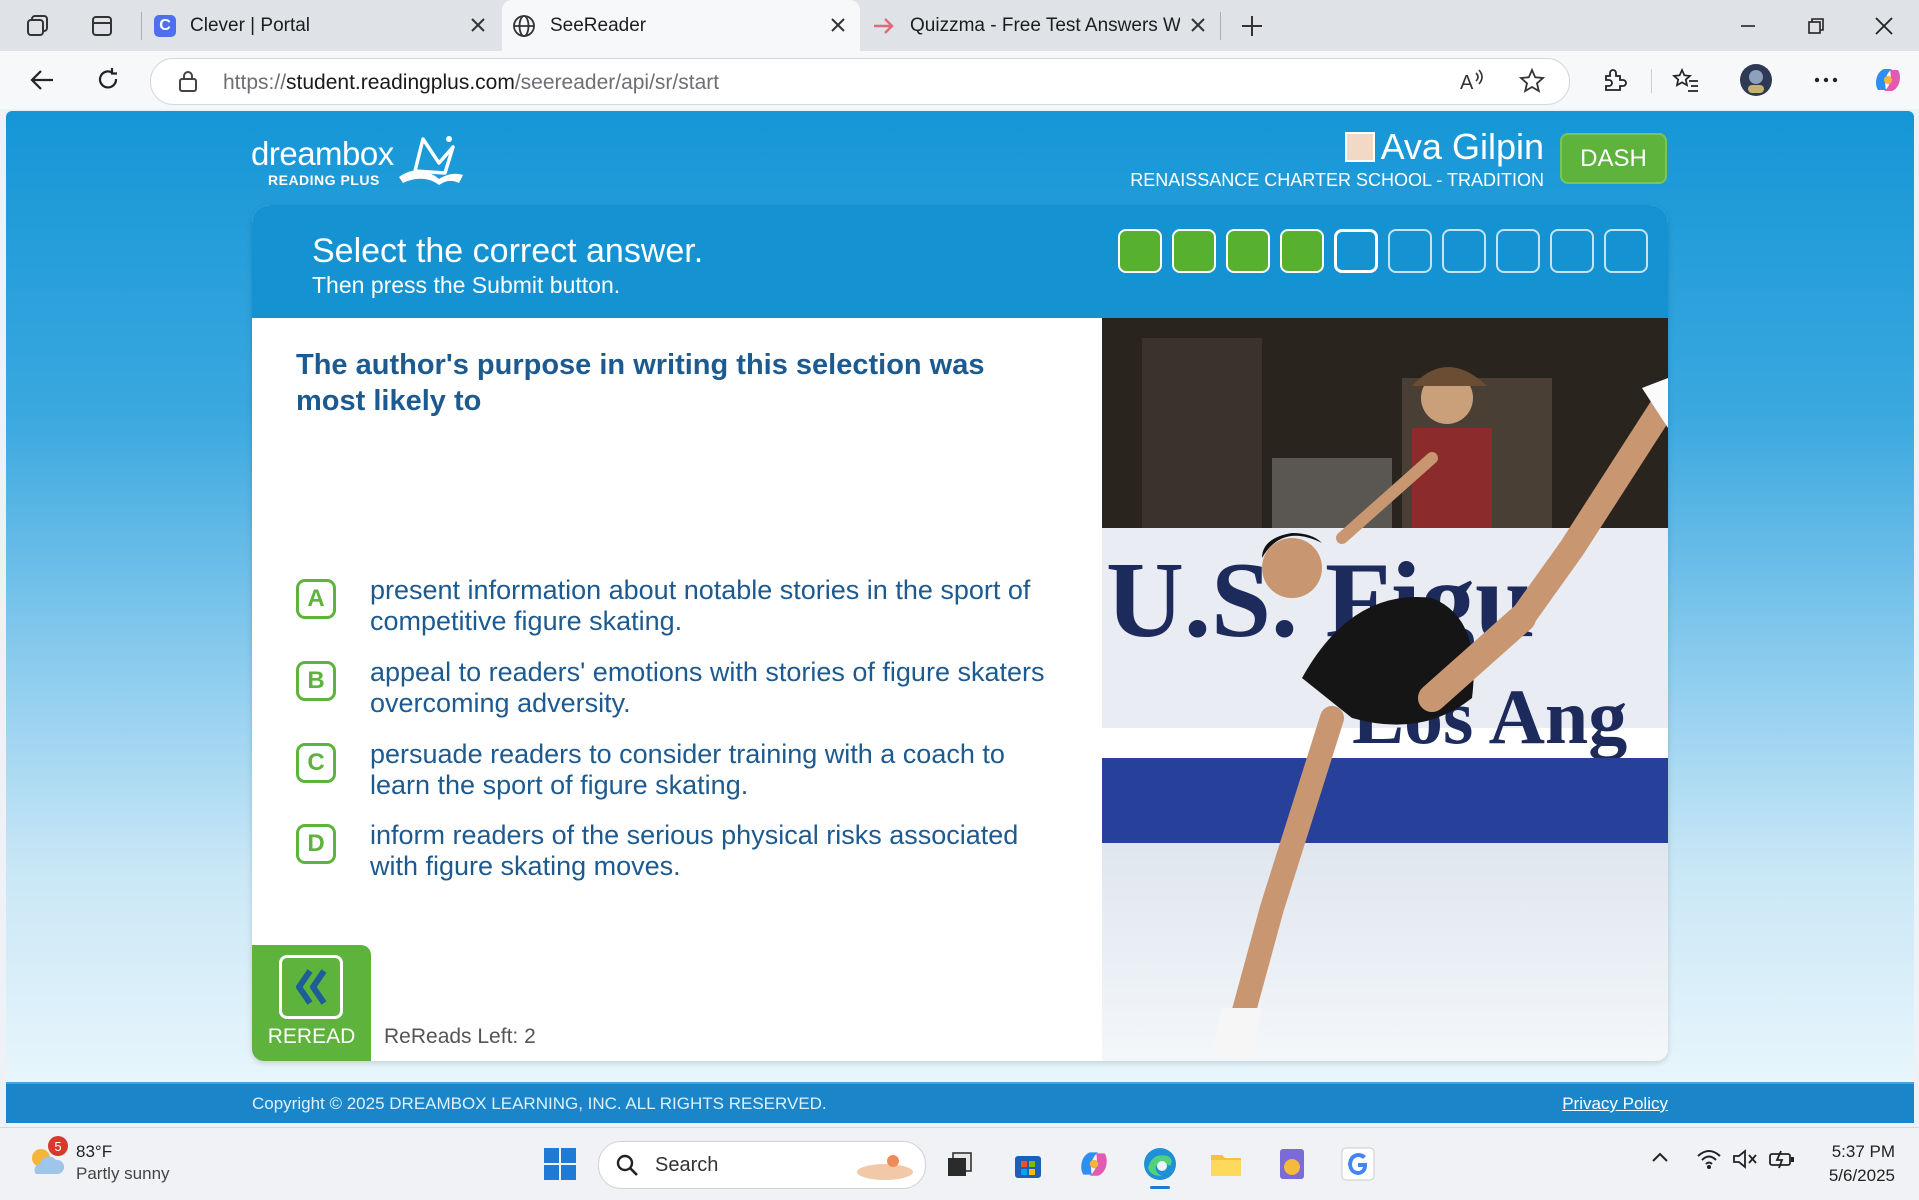 The height and width of the screenshot is (1200, 1919). Describe the element at coordinates (102, 26) in the screenshot. I see `tab-actions-icon` at that location.